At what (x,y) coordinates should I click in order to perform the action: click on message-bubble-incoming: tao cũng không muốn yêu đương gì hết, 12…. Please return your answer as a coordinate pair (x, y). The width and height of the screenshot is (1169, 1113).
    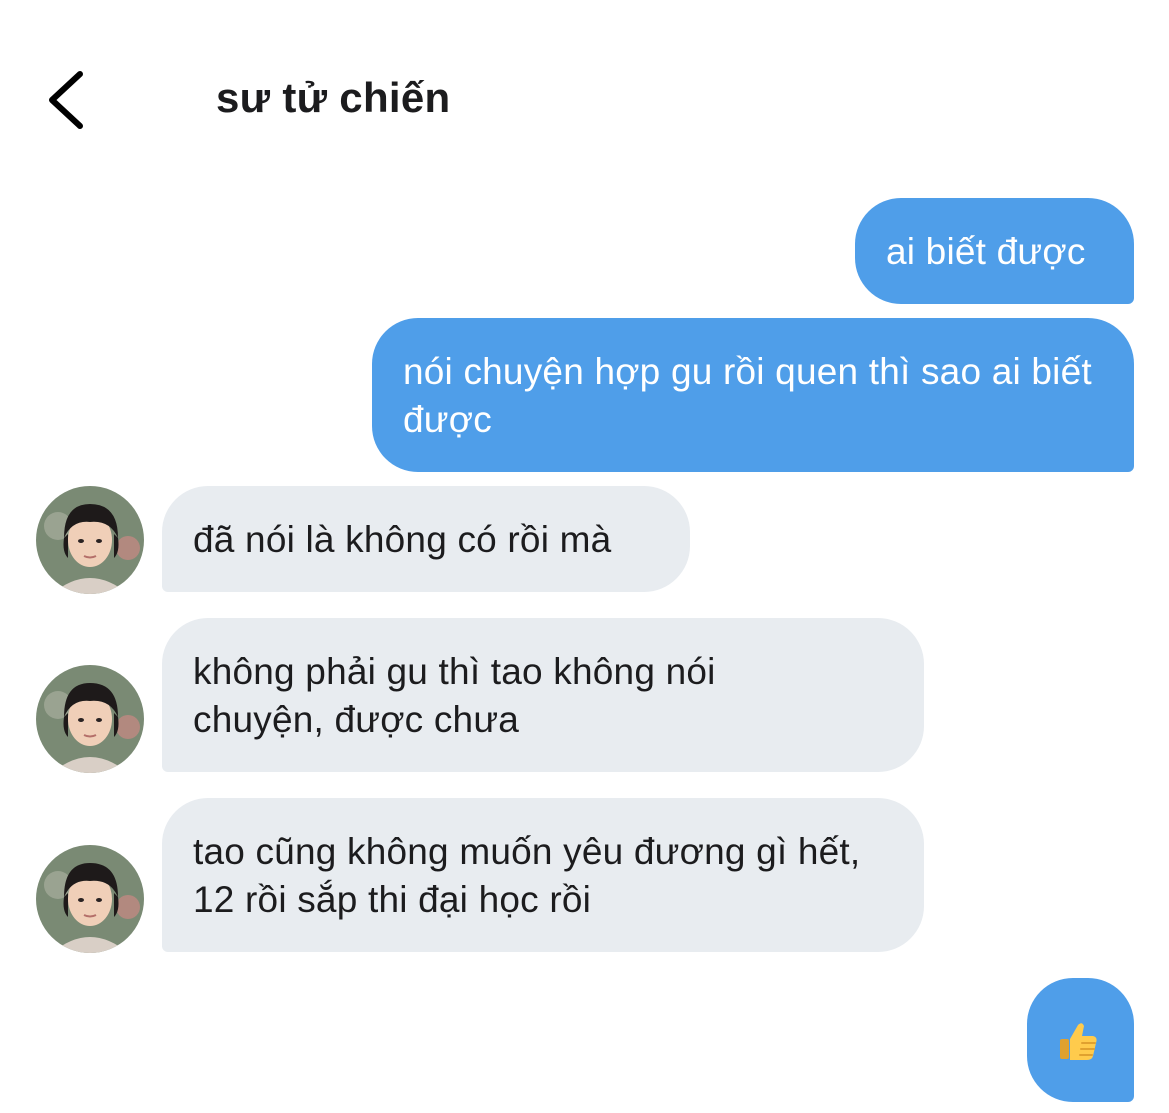
    Looking at the image, I should click on (543, 875).